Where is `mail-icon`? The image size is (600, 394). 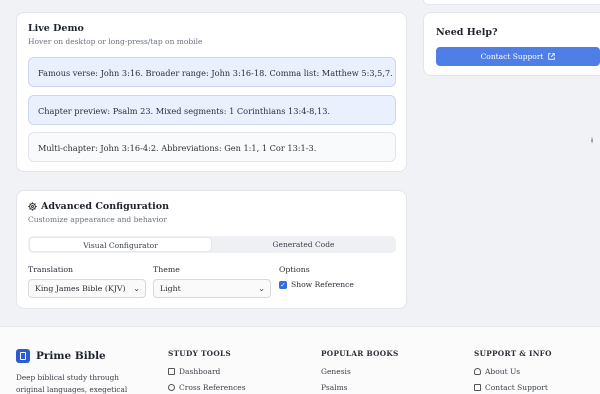
mail-icon is located at coordinates (477, 387).